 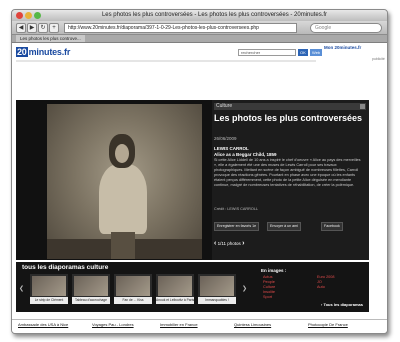 What do you see at coordinates (326, 277) in the screenshot?
I see `category-link: Euro 2008` at bounding box center [326, 277].